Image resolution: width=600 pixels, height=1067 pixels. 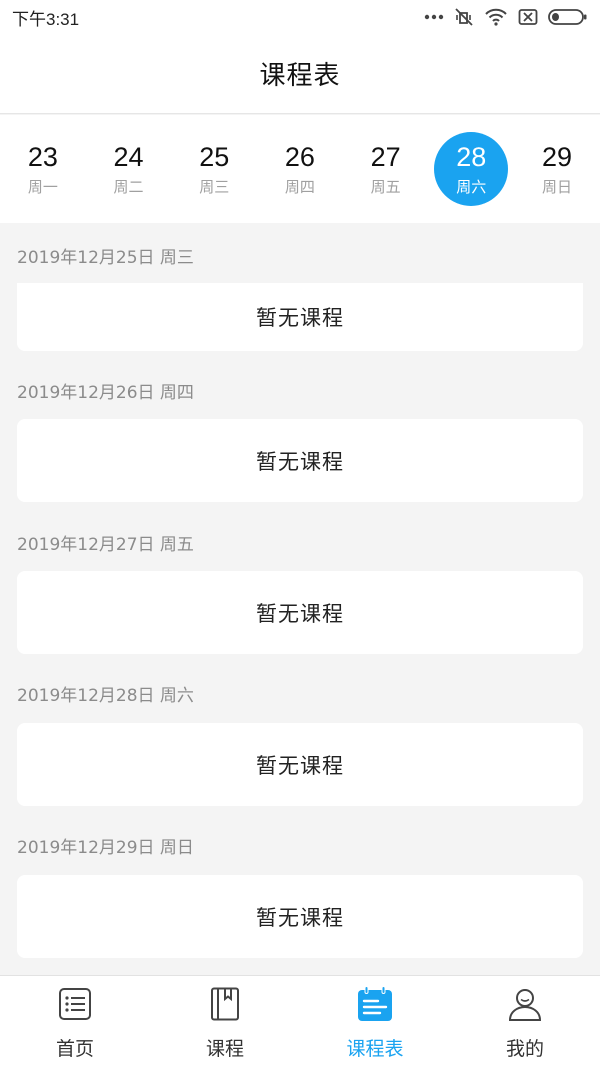 I want to click on page-title: 课程表, so click(x=300, y=76).